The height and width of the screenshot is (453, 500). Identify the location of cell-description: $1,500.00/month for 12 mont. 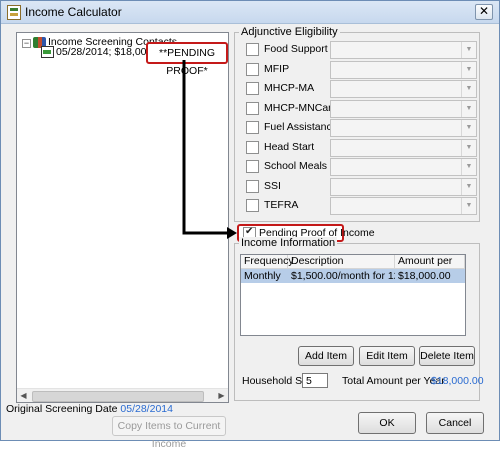
(343, 276).